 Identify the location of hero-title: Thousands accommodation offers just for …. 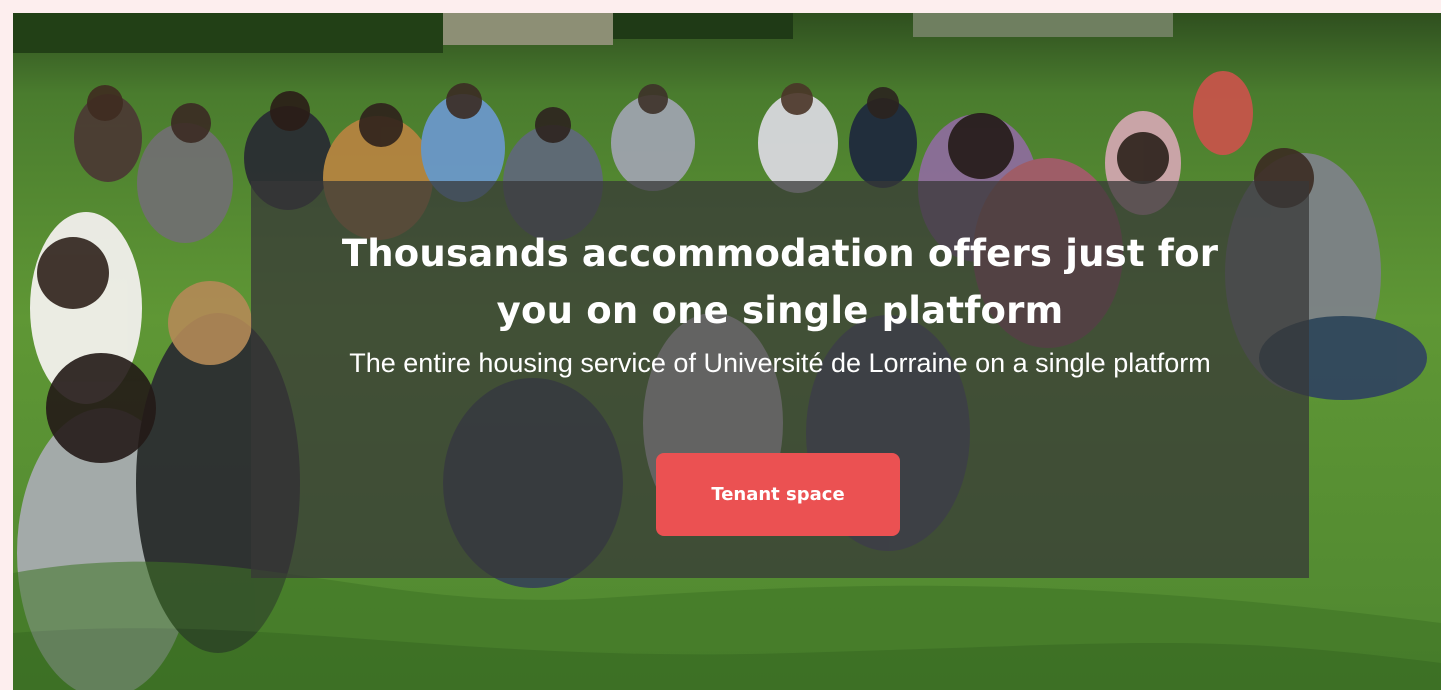
(780, 282).